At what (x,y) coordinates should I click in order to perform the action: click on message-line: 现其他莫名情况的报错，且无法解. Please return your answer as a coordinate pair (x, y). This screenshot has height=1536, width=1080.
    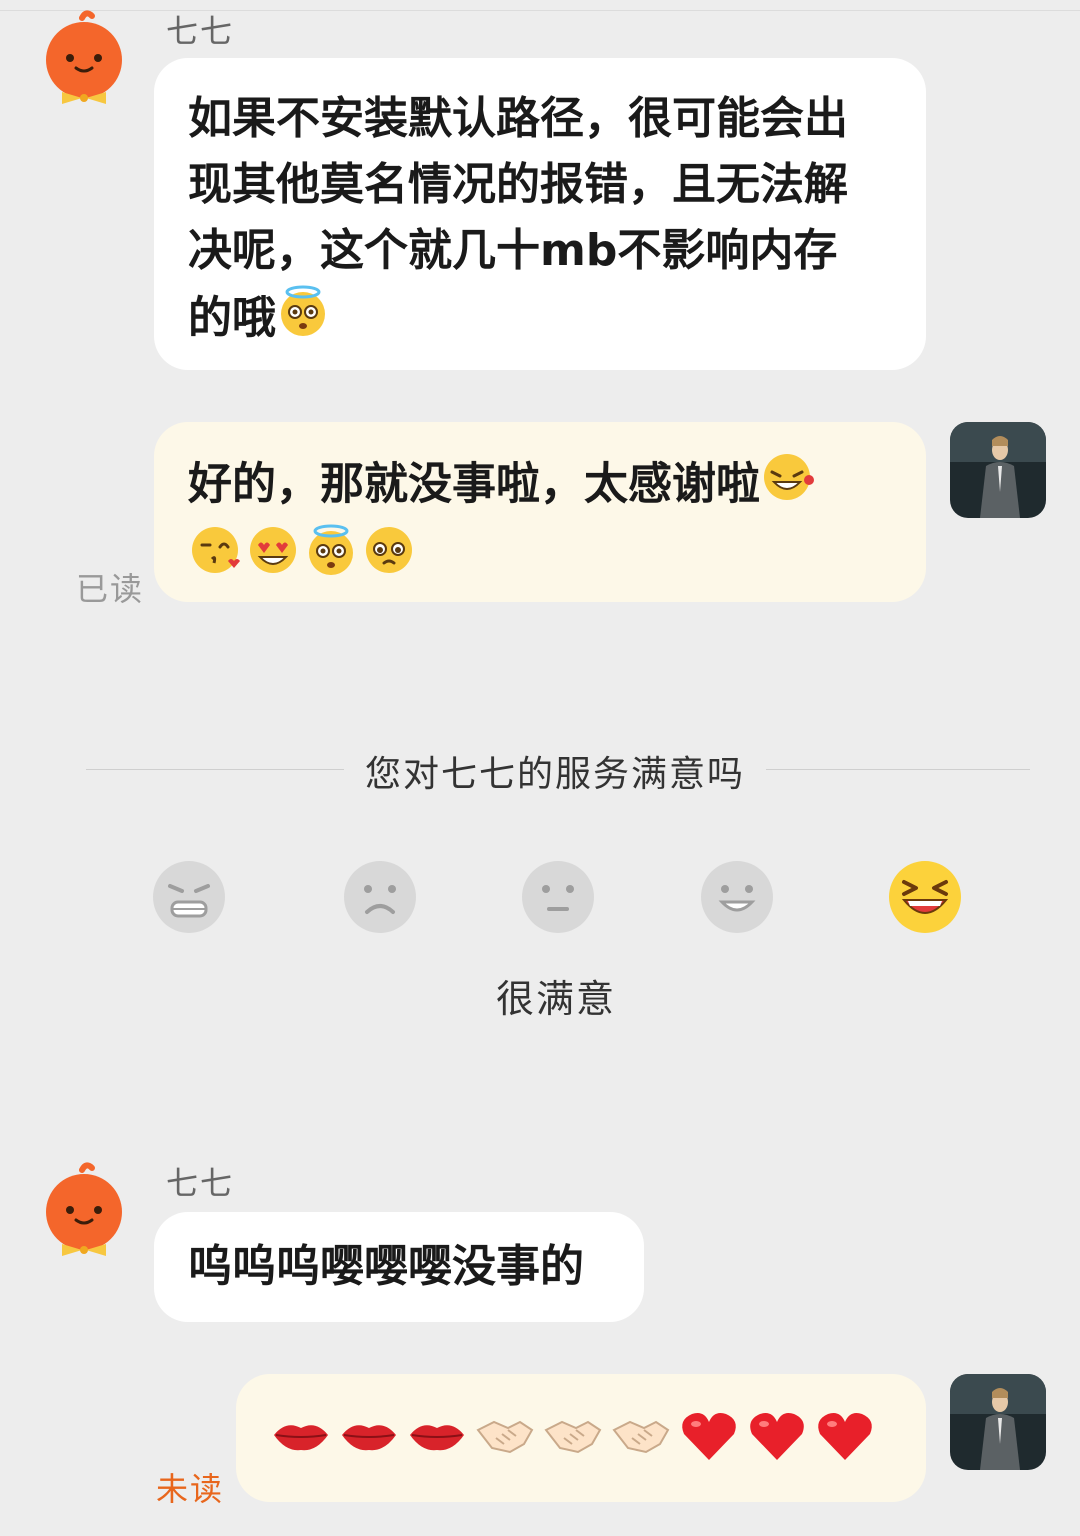
    Looking at the image, I should click on (518, 184).